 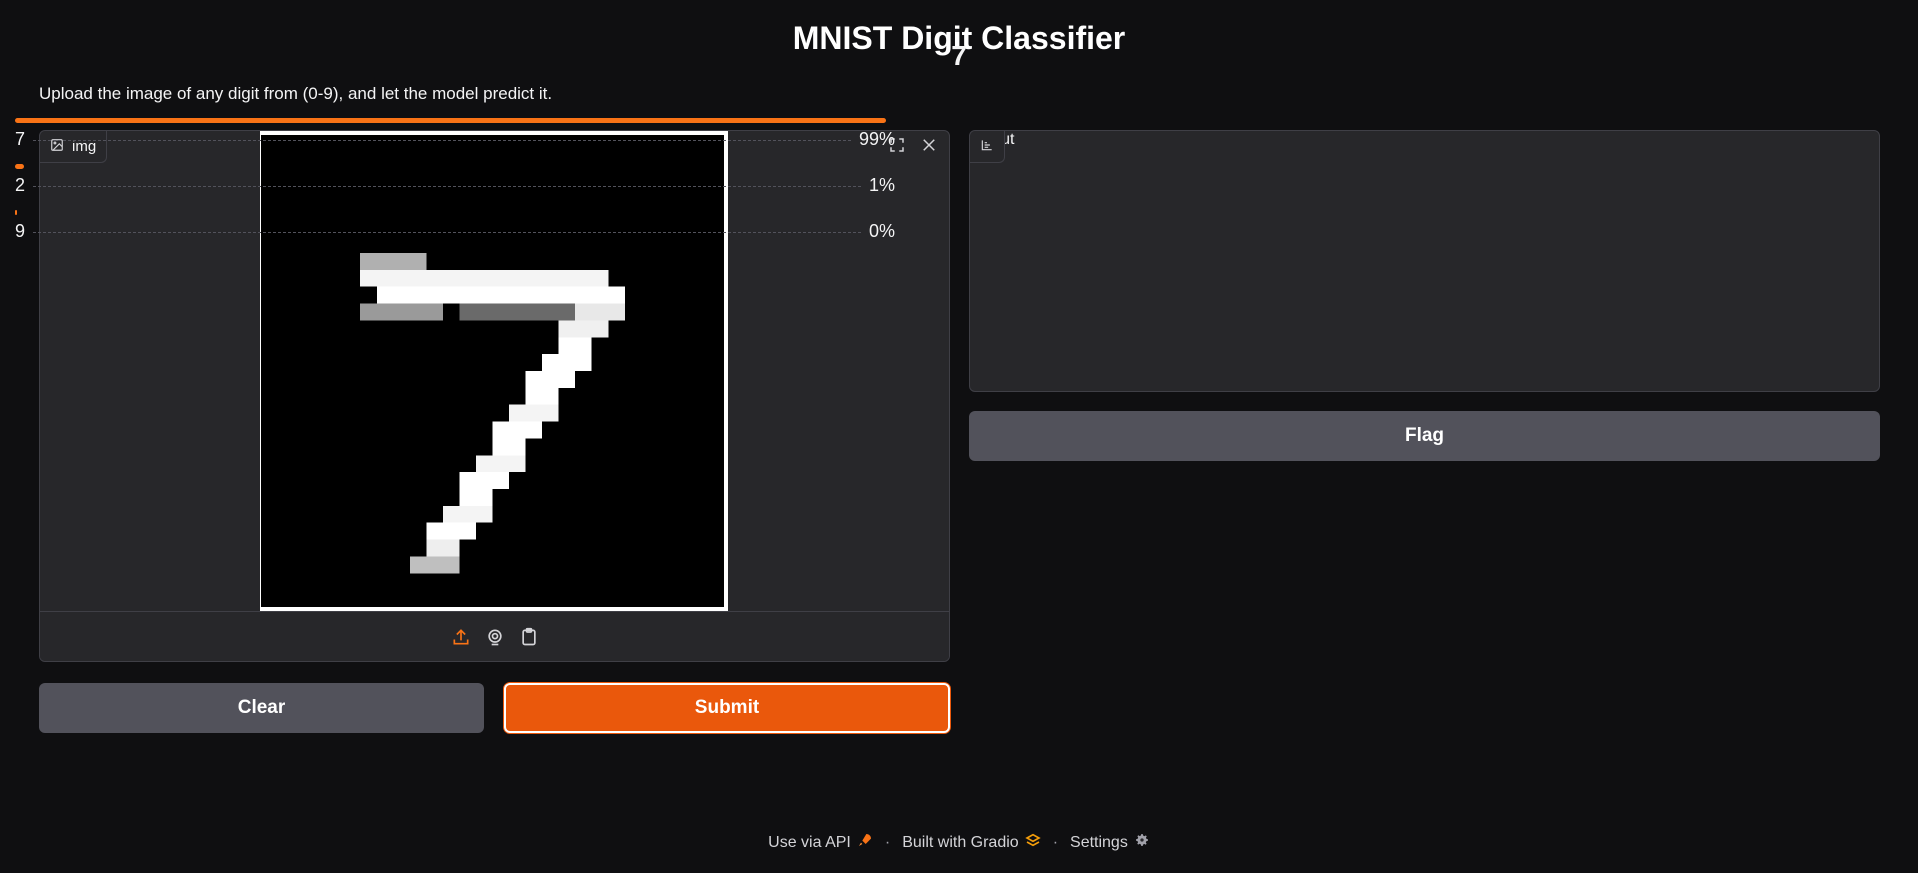 I want to click on settings-link: Settings, so click(x=1110, y=842).